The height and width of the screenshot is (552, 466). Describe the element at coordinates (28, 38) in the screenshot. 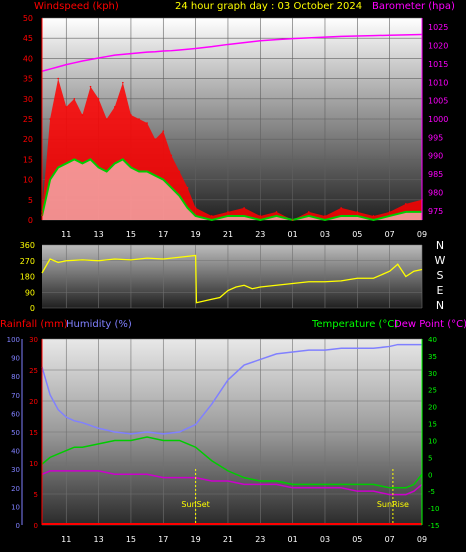

I see `wind-tick-label: 45` at that location.